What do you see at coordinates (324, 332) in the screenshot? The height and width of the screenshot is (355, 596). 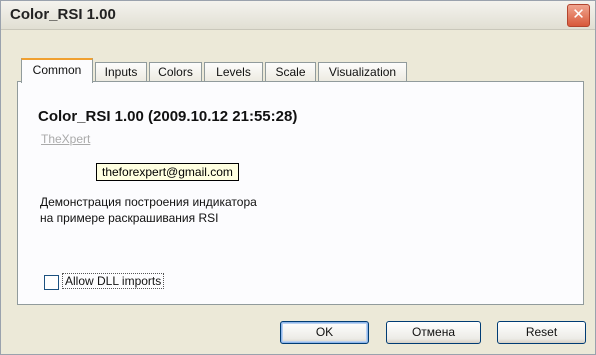 I see `ok-button: OK` at bounding box center [324, 332].